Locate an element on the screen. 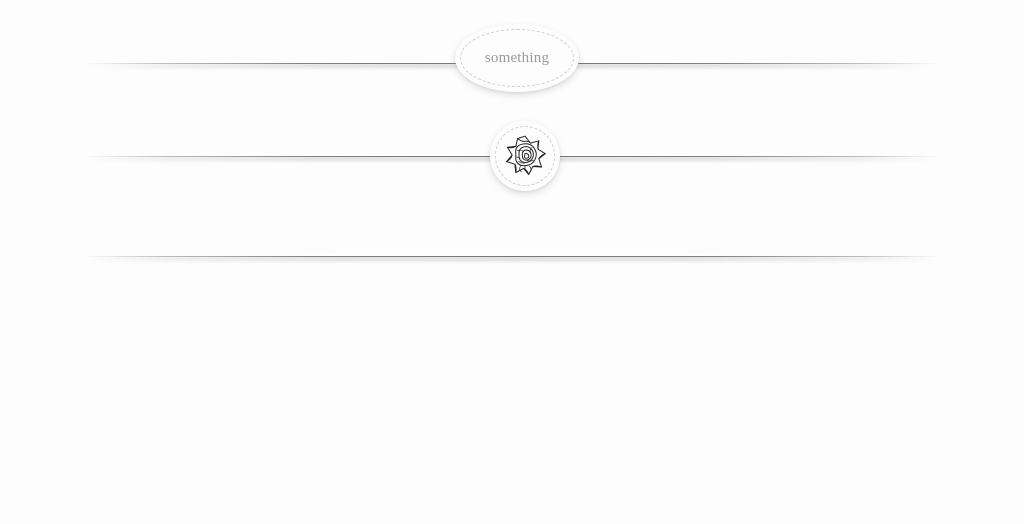  rose-badge-dashed-ring is located at coordinates (525, 156).